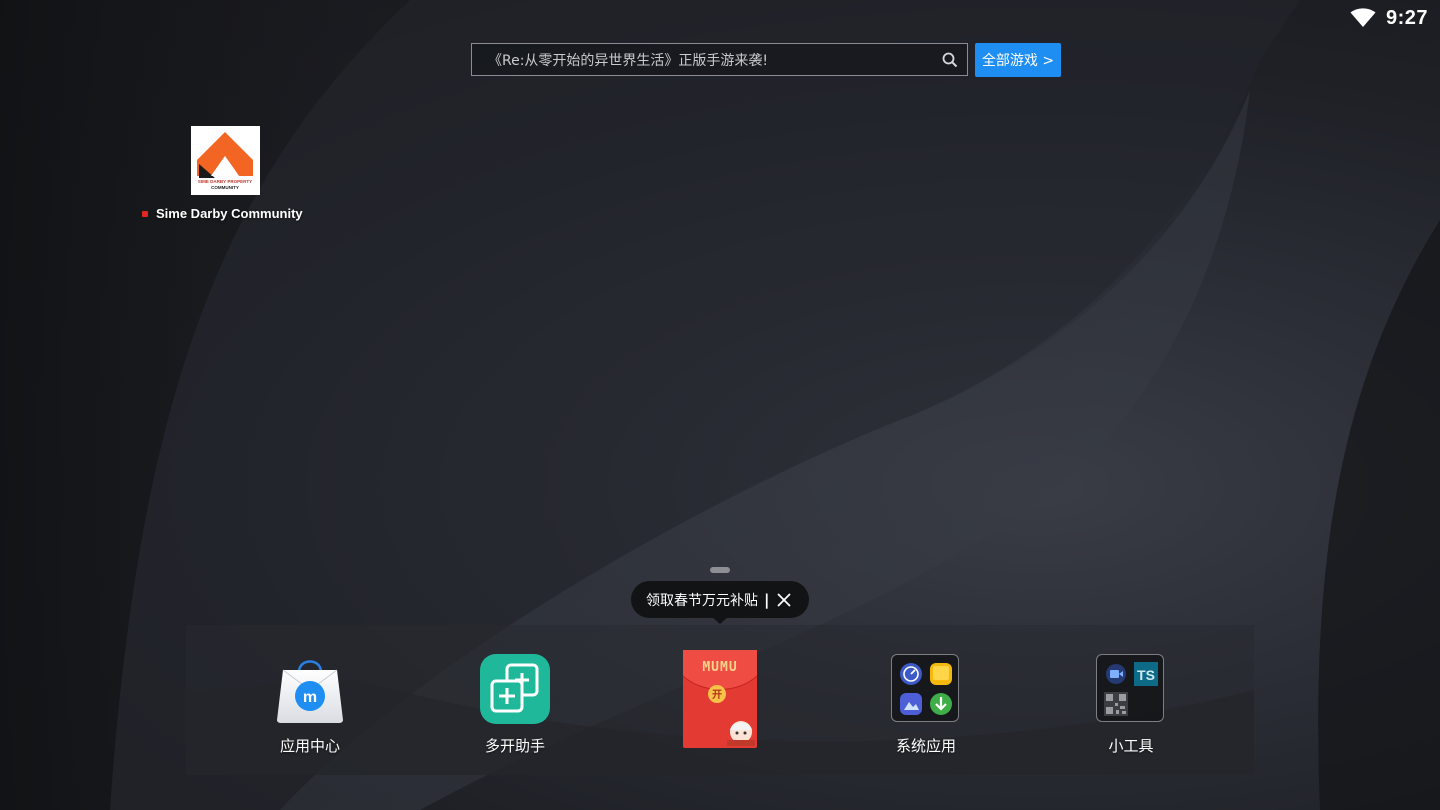  I want to click on red-envelope-icon: MUMU 开, so click(720, 699).